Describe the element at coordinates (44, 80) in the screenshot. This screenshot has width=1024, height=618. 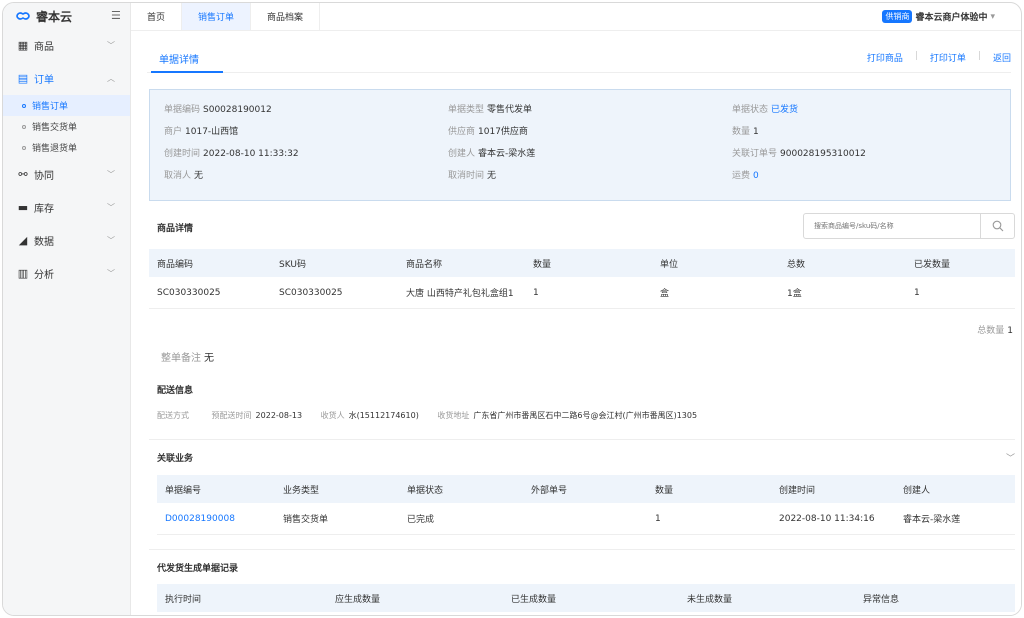
I see `sidebar-group-label: 订单` at that location.